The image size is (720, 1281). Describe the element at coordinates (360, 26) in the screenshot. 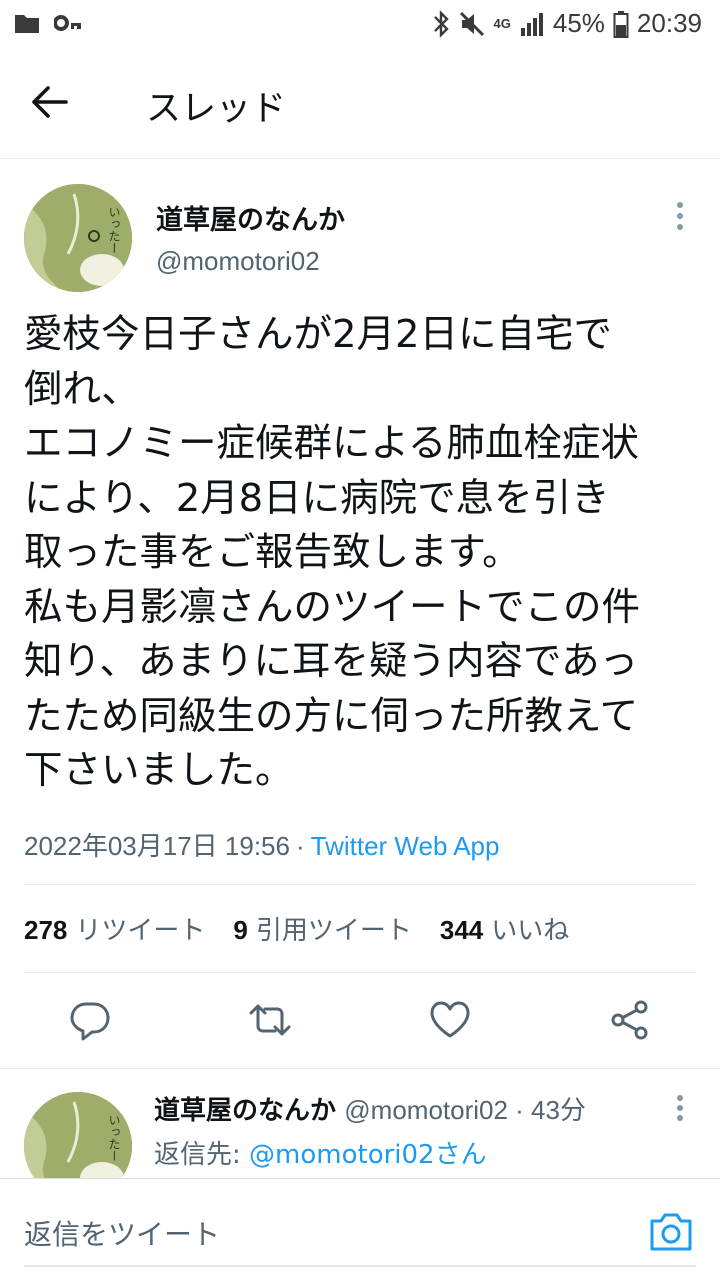

I see `status-bar: 4G 45% 20:39` at that location.